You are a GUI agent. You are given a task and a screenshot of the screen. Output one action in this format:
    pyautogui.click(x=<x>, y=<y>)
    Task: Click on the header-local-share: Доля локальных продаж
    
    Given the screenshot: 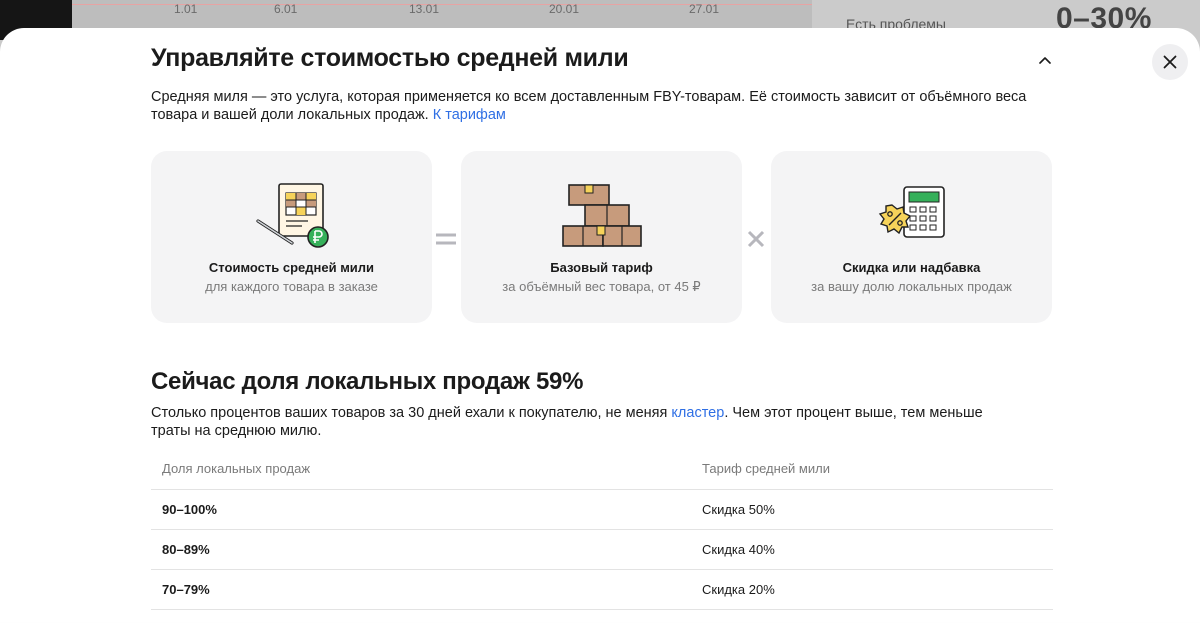 What is the action you would take?
    pyautogui.click(x=236, y=468)
    